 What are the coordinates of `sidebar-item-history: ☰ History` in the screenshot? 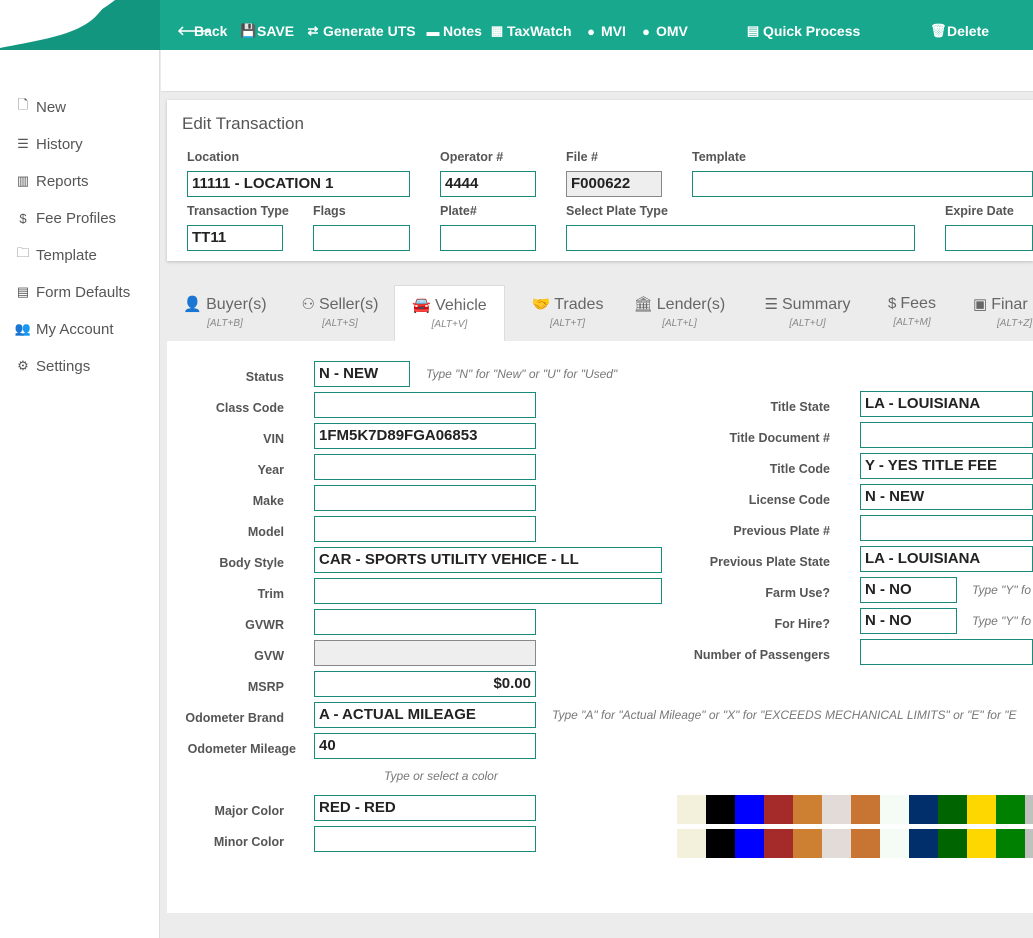 It's located at (48, 144).